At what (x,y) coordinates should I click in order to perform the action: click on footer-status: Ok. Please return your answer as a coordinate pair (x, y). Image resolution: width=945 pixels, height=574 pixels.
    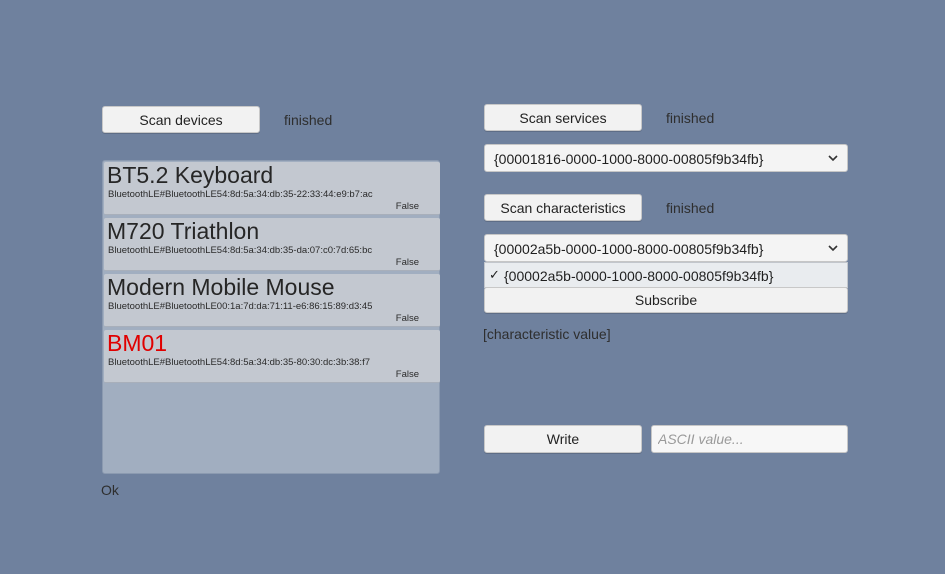
    Looking at the image, I should click on (110, 490).